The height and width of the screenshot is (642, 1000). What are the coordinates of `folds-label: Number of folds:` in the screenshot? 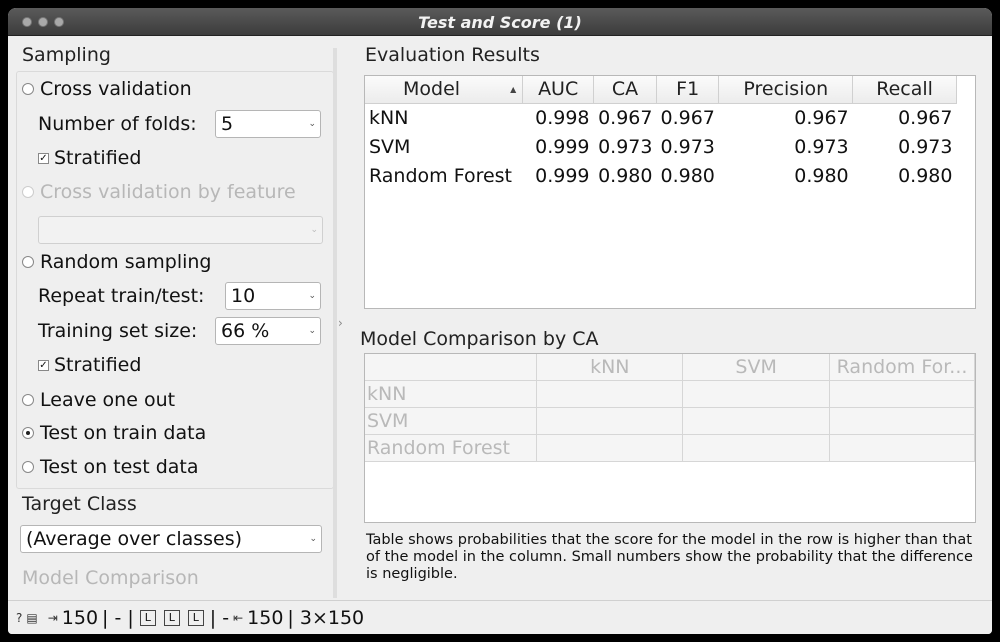 It's located at (117, 124).